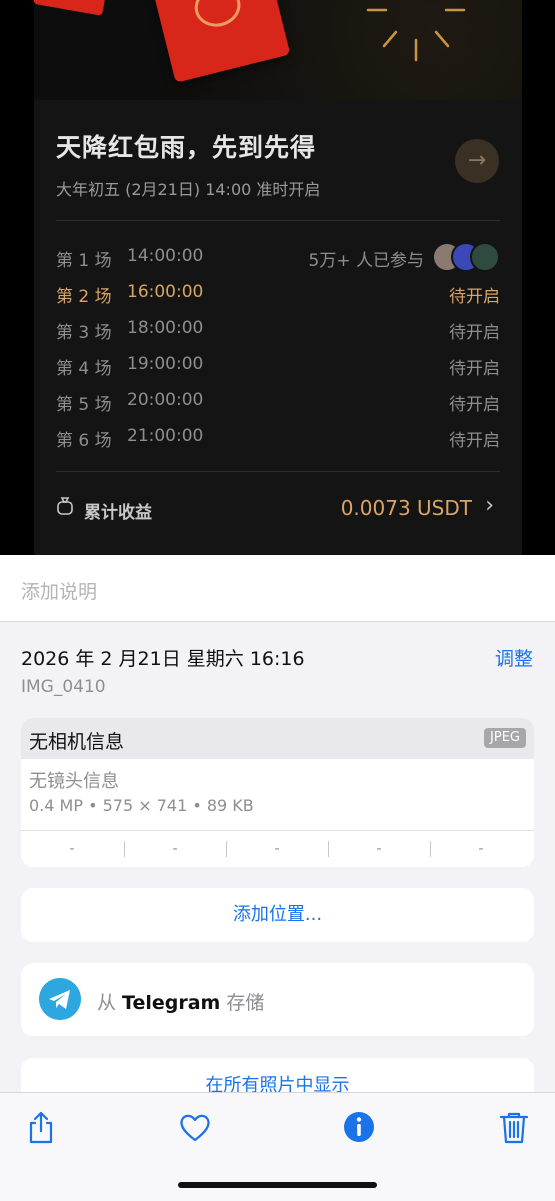 The width and height of the screenshot is (555, 1201). What do you see at coordinates (84, 261) in the screenshot?
I see `round-label: 第 1 场` at bounding box center [84, 261].